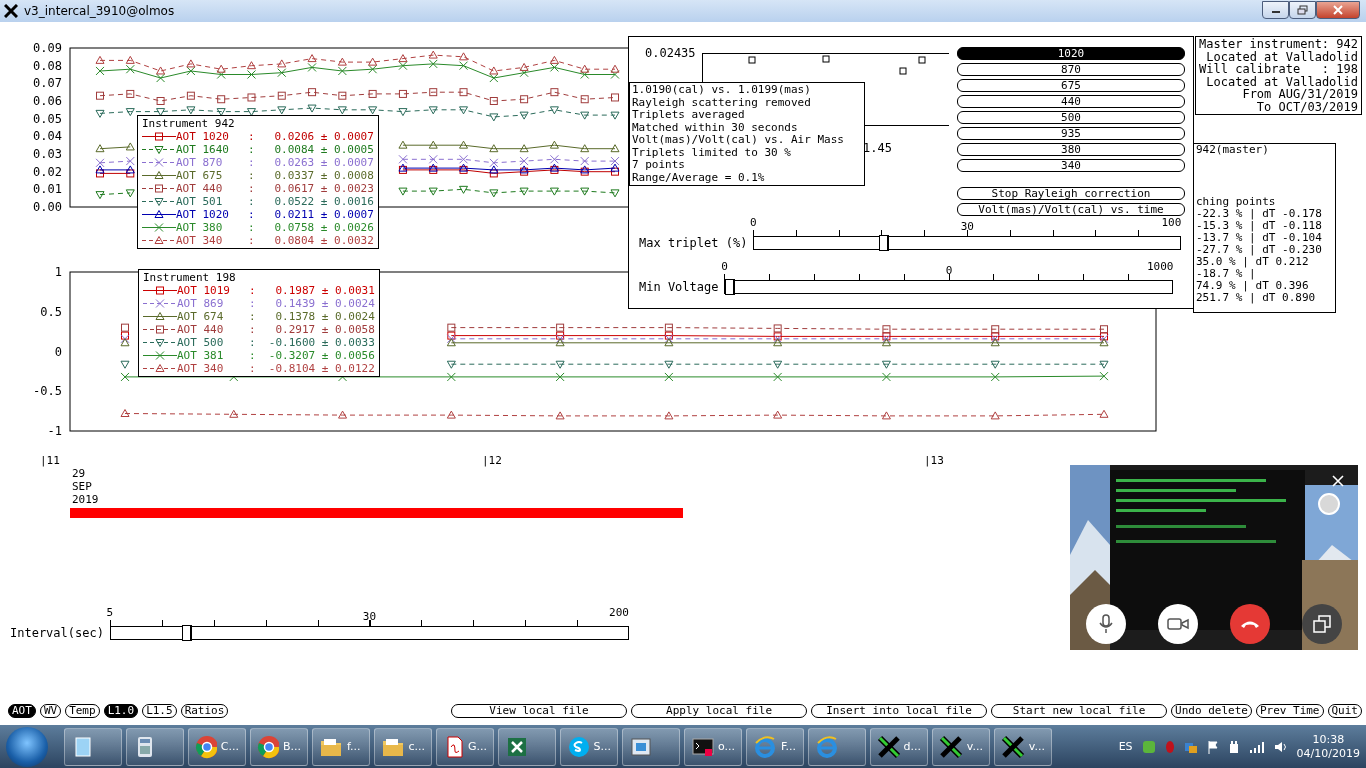  What do you see at coordinates (22, 711) in the screenshot?
I see `mode-toggle: AOT` at bounding box center [22, 711].